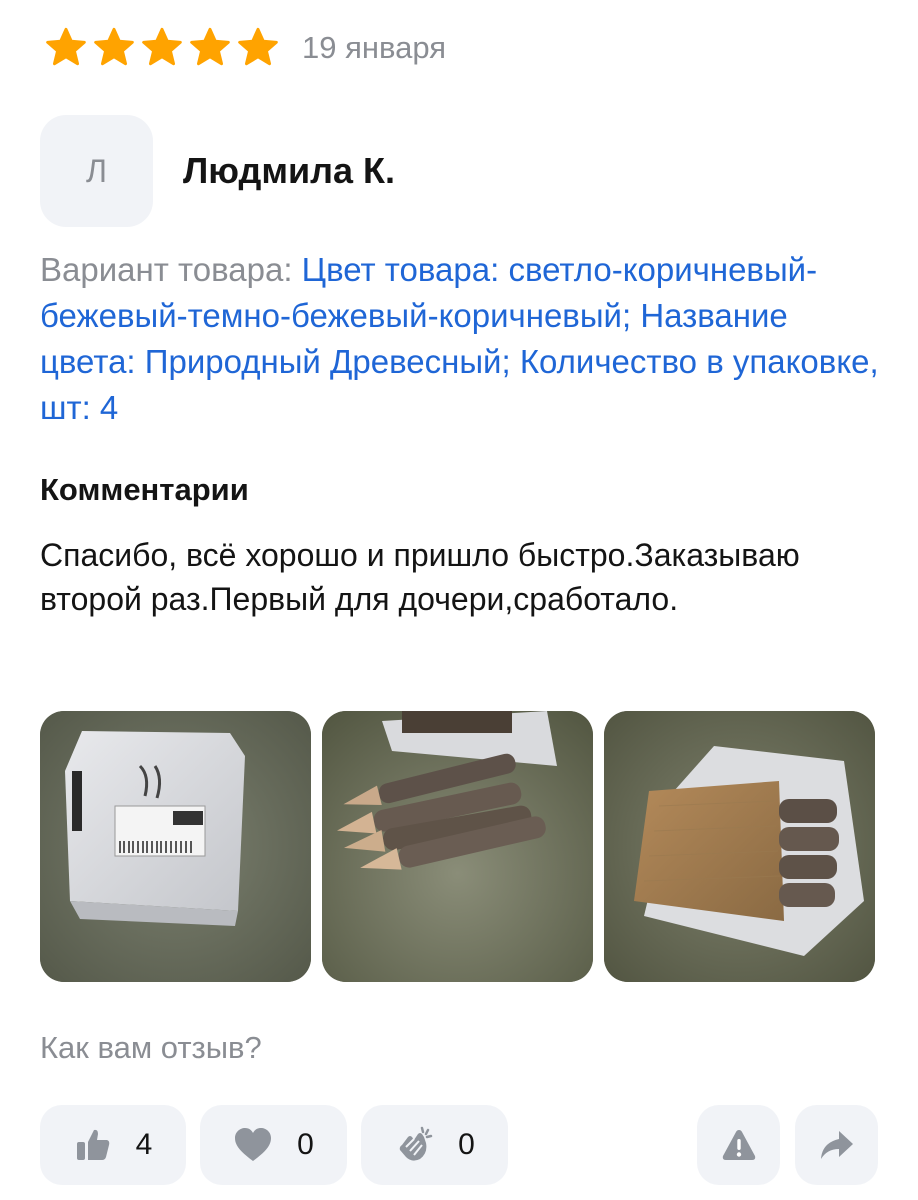 The width and height of the screenshot is (918, 1200). I want to click on author-name: Людмила К., so click(289, 170).